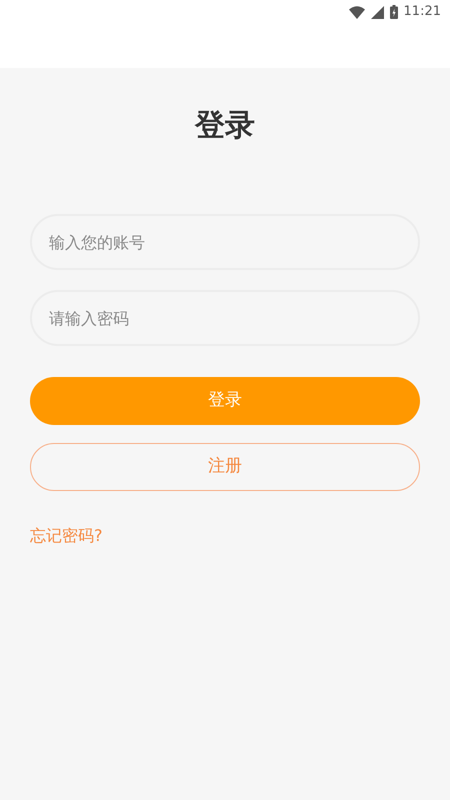 This screenshot has height=800, width=450. What do you see at coordinates (422, 12) in the screenshot?
I see `status-time: 11:21` at bounding box center [422, 12].